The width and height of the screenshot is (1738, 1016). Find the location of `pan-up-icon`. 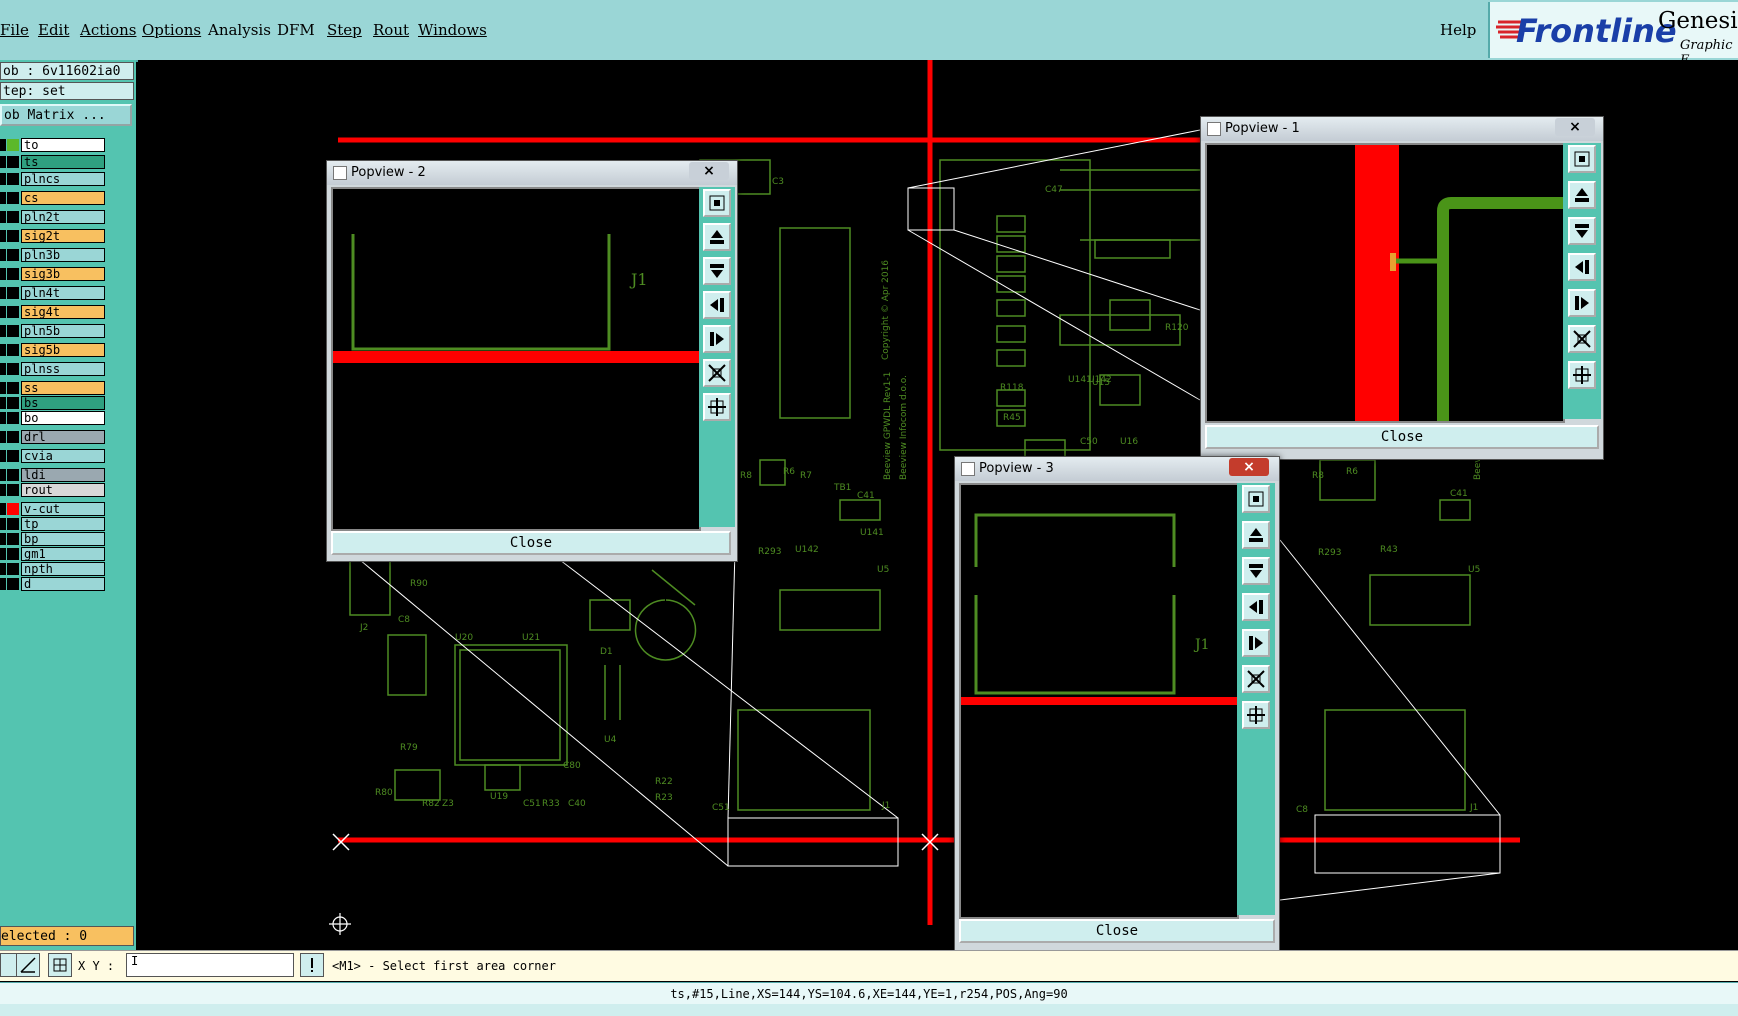

pan-up-icon is located at coordinates (717, 237).